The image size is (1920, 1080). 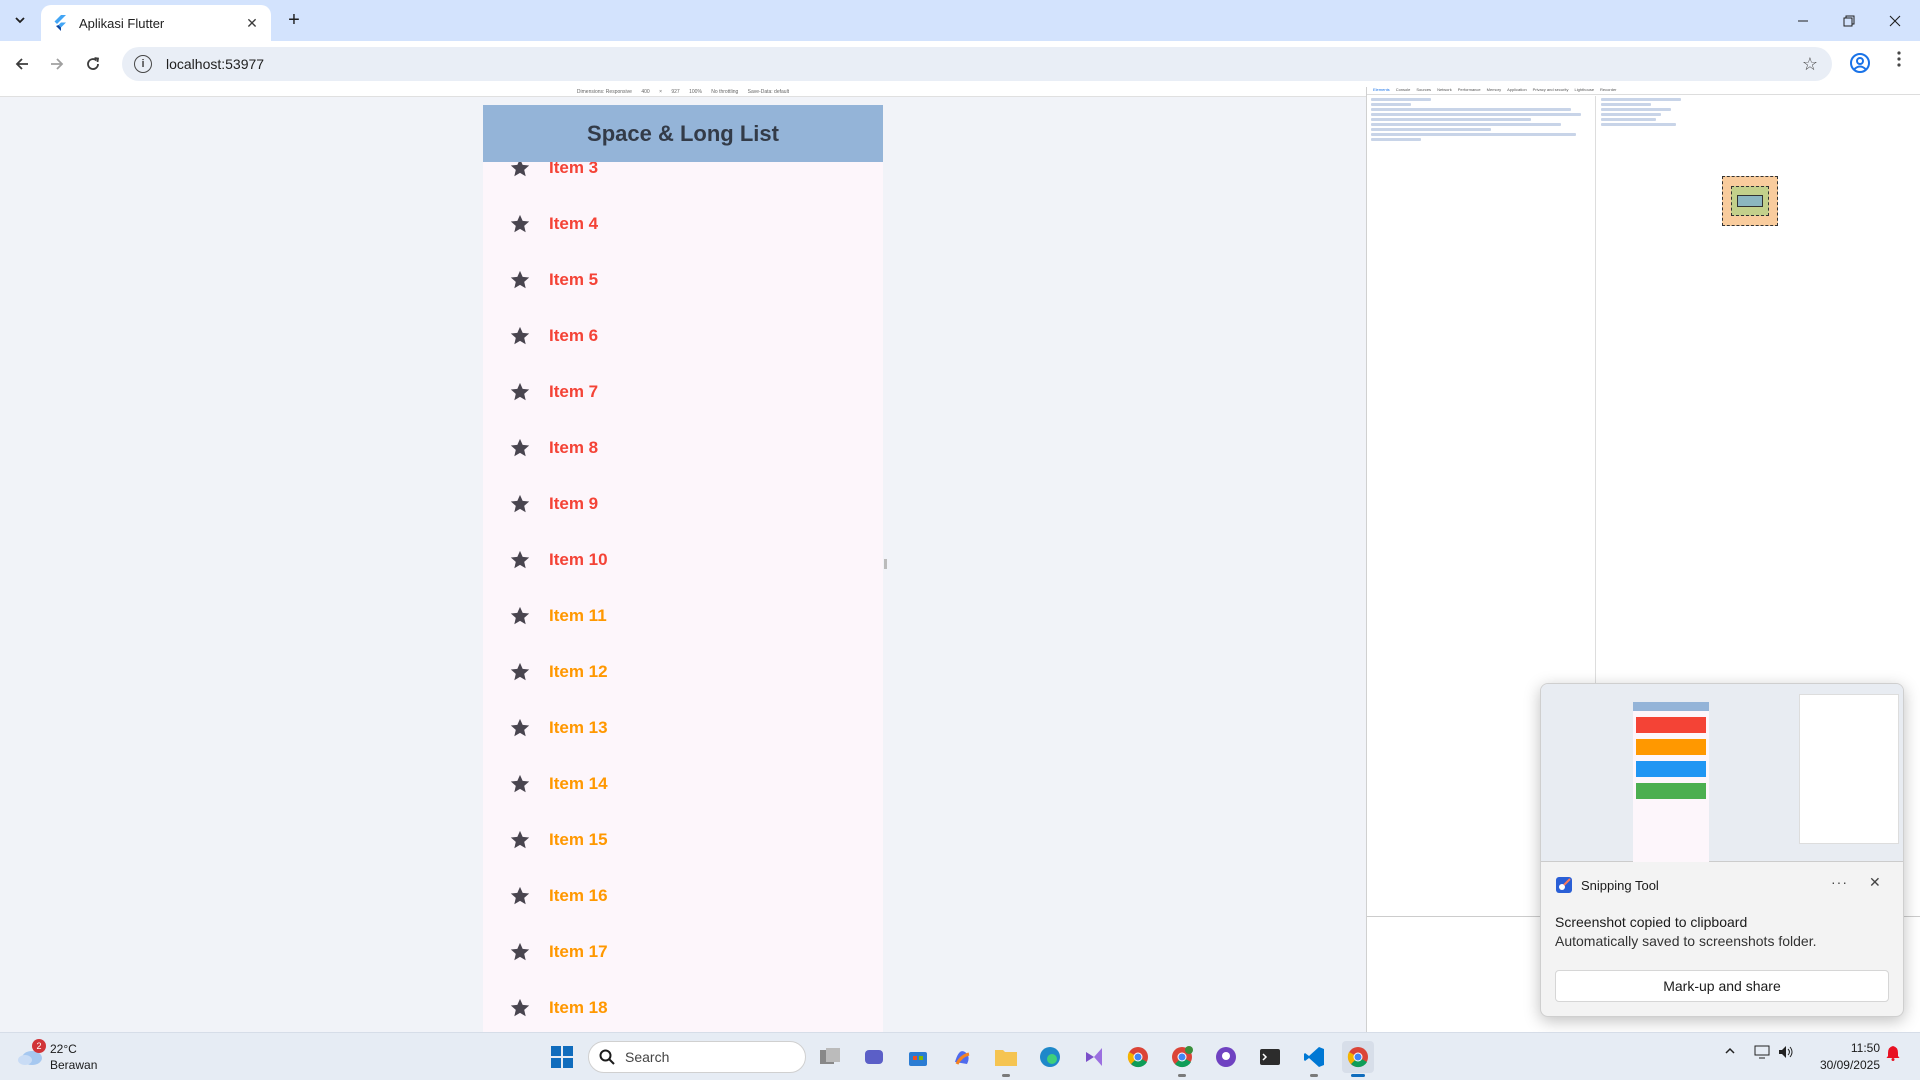 What do you see at coordinates (1517, 89) in the screenshot?
I see `devtools-tab: Application` at bounding box center [1517, 89].